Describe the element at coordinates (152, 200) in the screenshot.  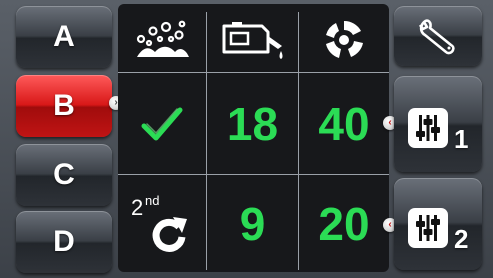
I see `second-suffix: nd` at that location.